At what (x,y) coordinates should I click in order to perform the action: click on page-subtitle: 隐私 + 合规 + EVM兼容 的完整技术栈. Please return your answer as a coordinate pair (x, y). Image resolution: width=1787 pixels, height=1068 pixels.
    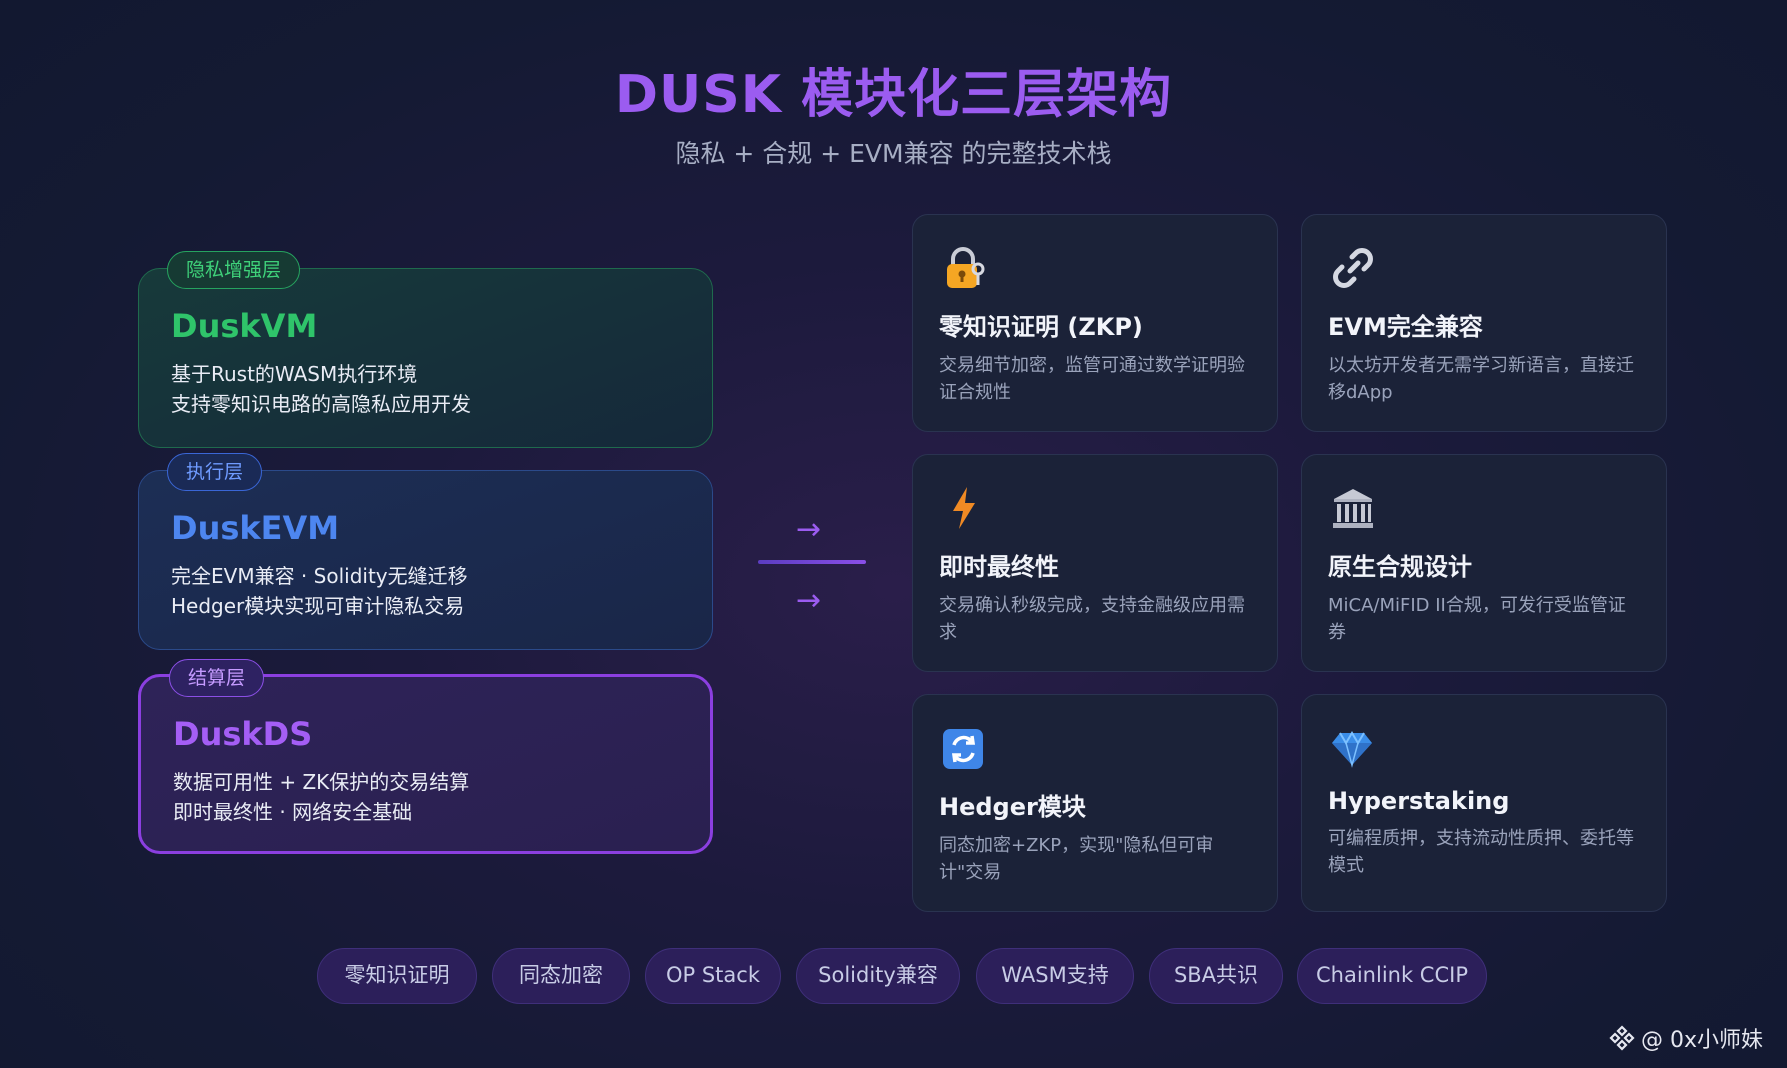
    Looking at the image, I should click on (893, 153).